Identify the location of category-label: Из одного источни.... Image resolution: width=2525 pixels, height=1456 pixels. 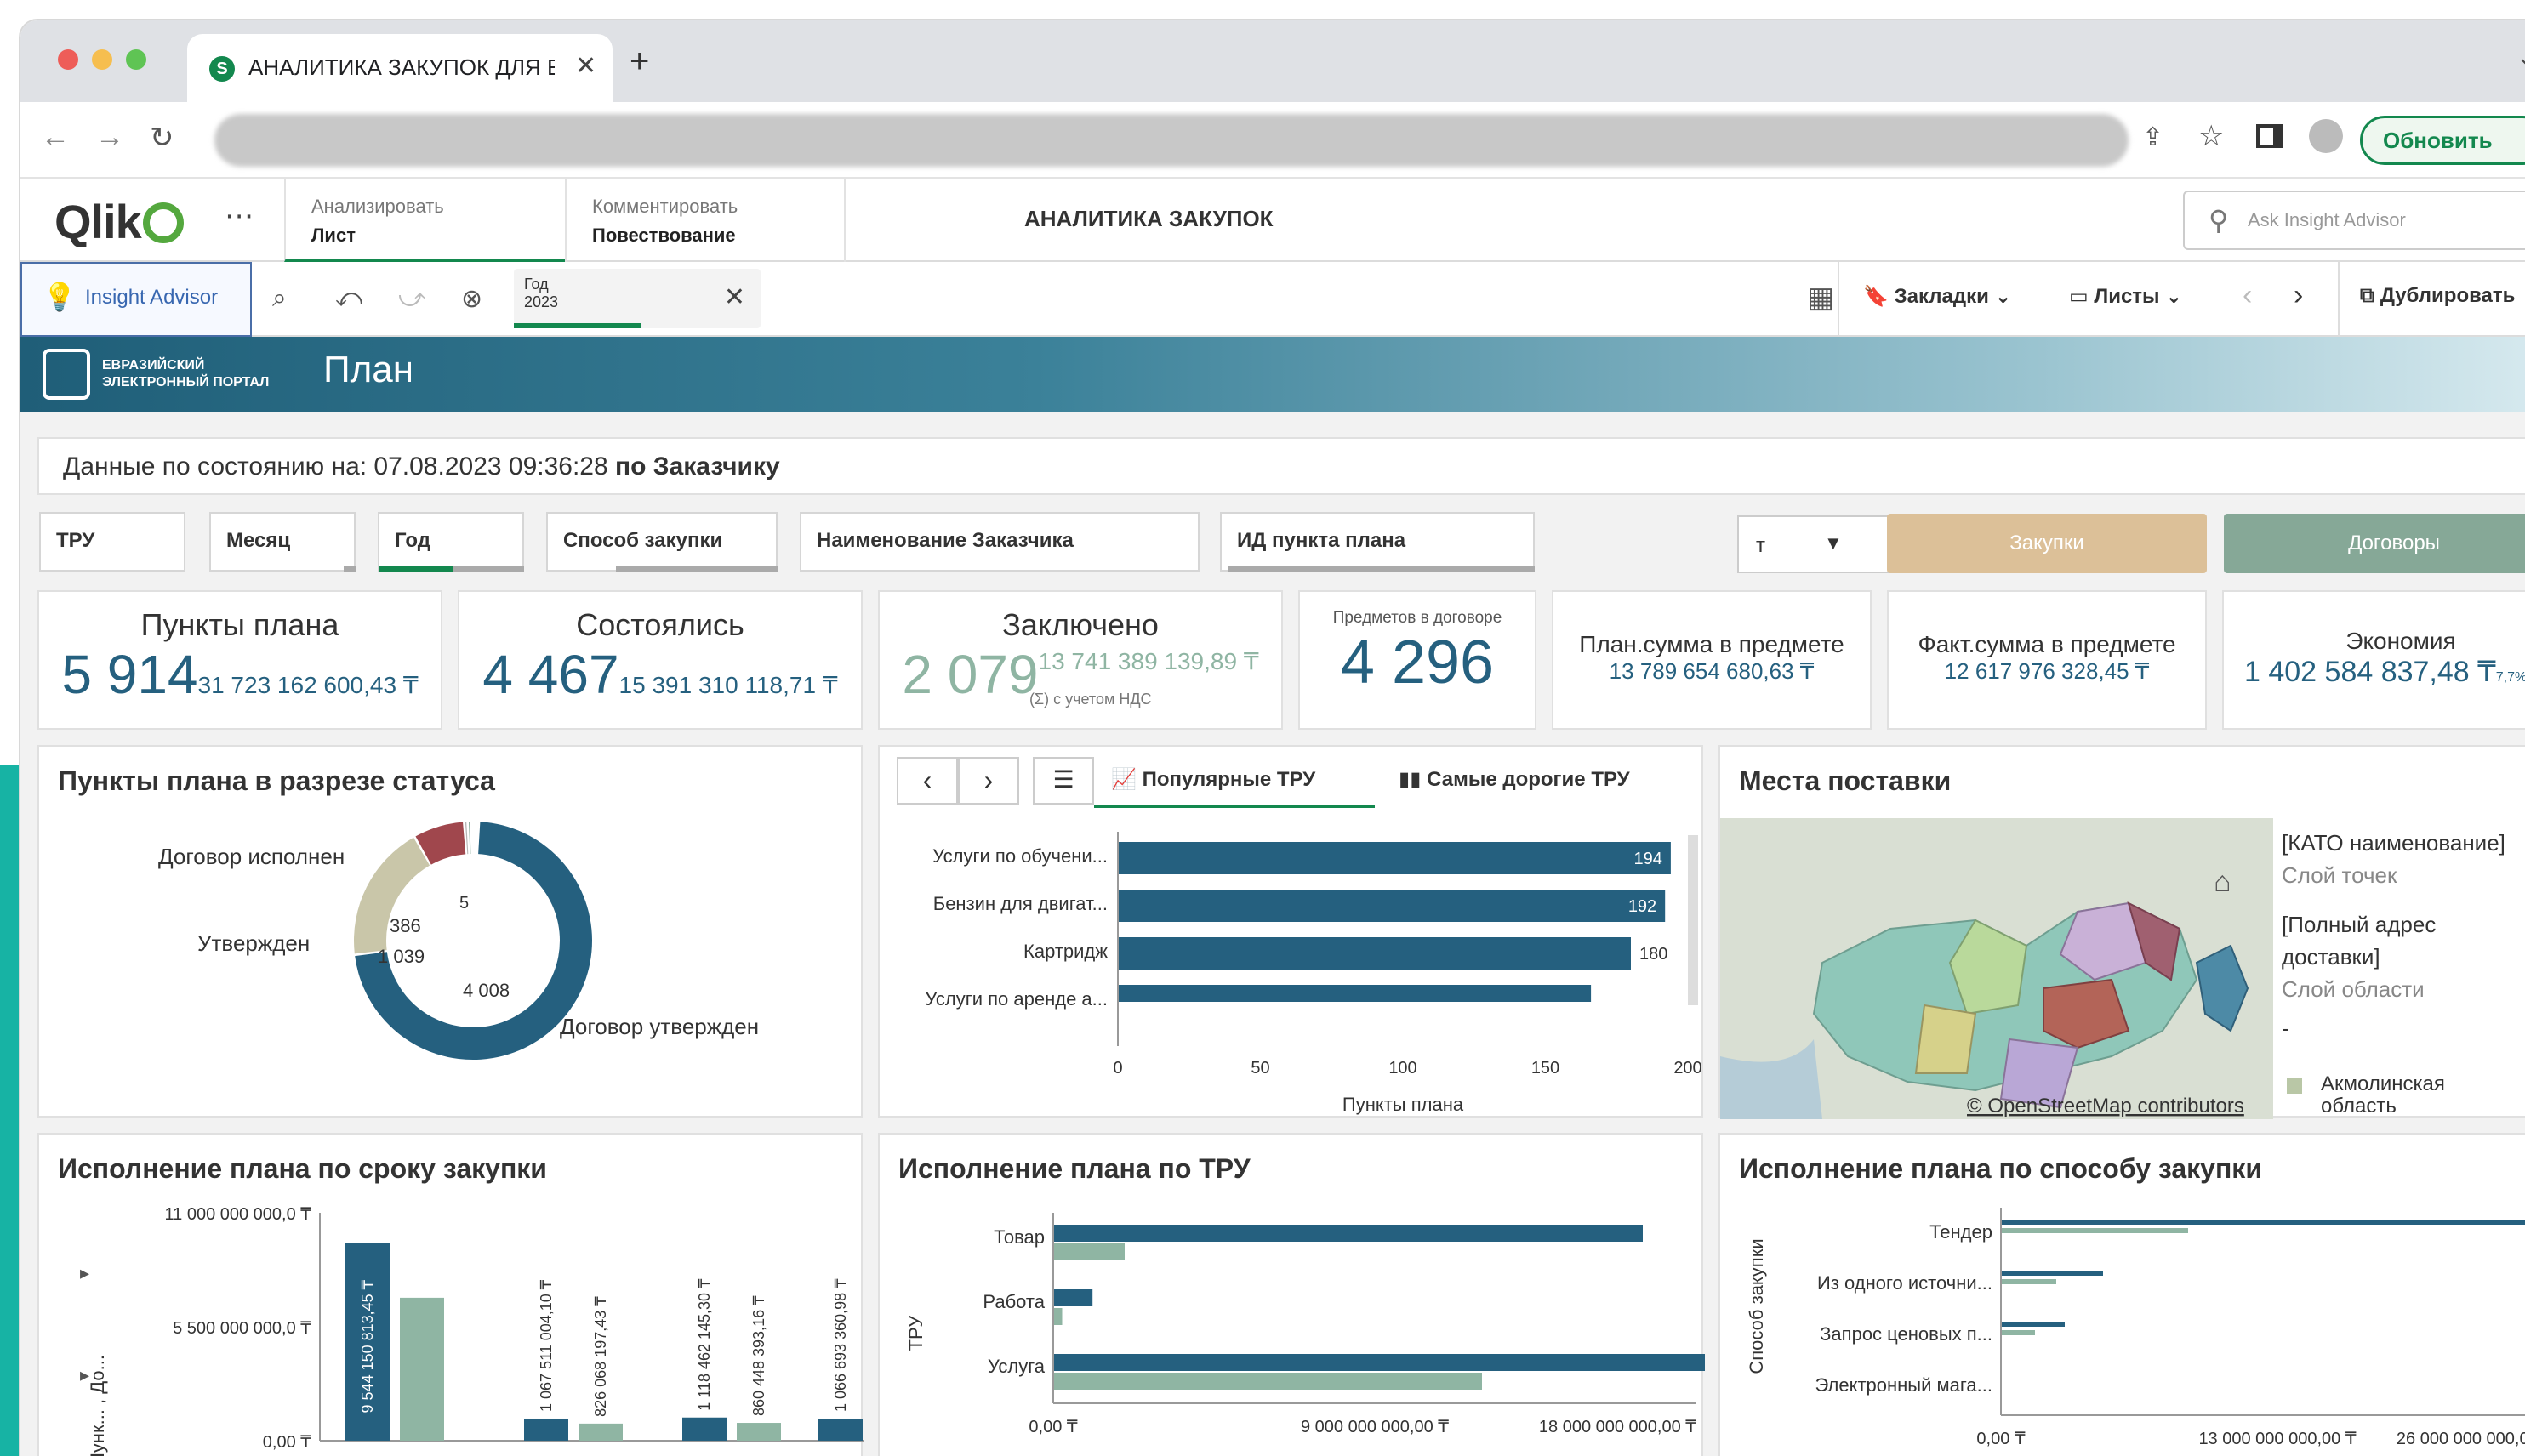
(1904, 1283).